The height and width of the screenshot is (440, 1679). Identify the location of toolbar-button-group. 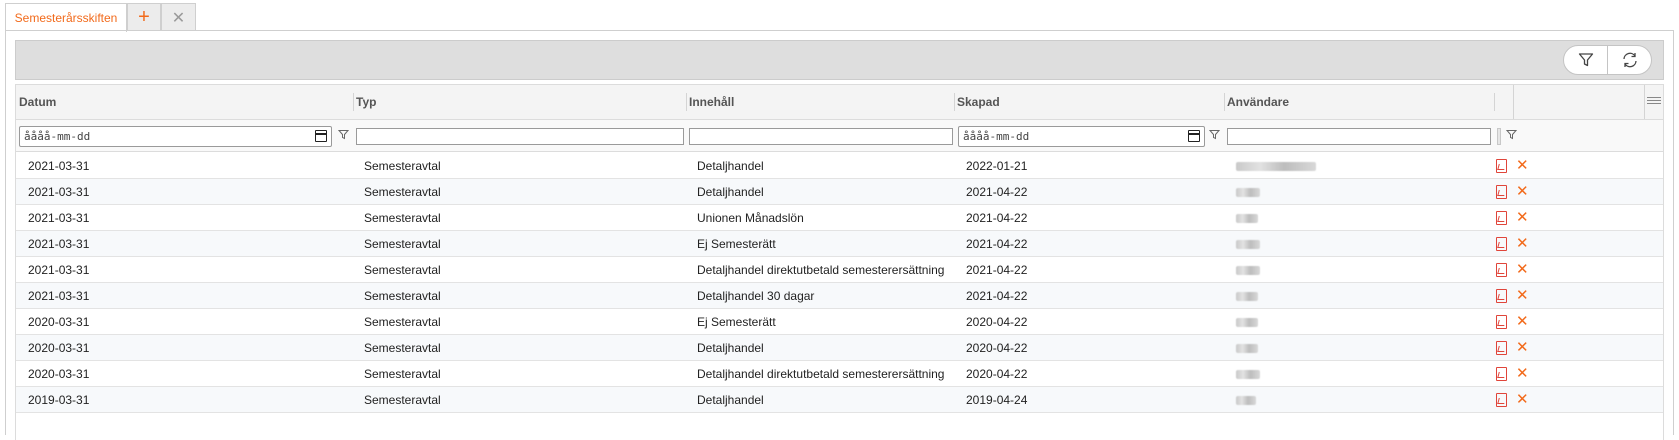
(1607, 60).